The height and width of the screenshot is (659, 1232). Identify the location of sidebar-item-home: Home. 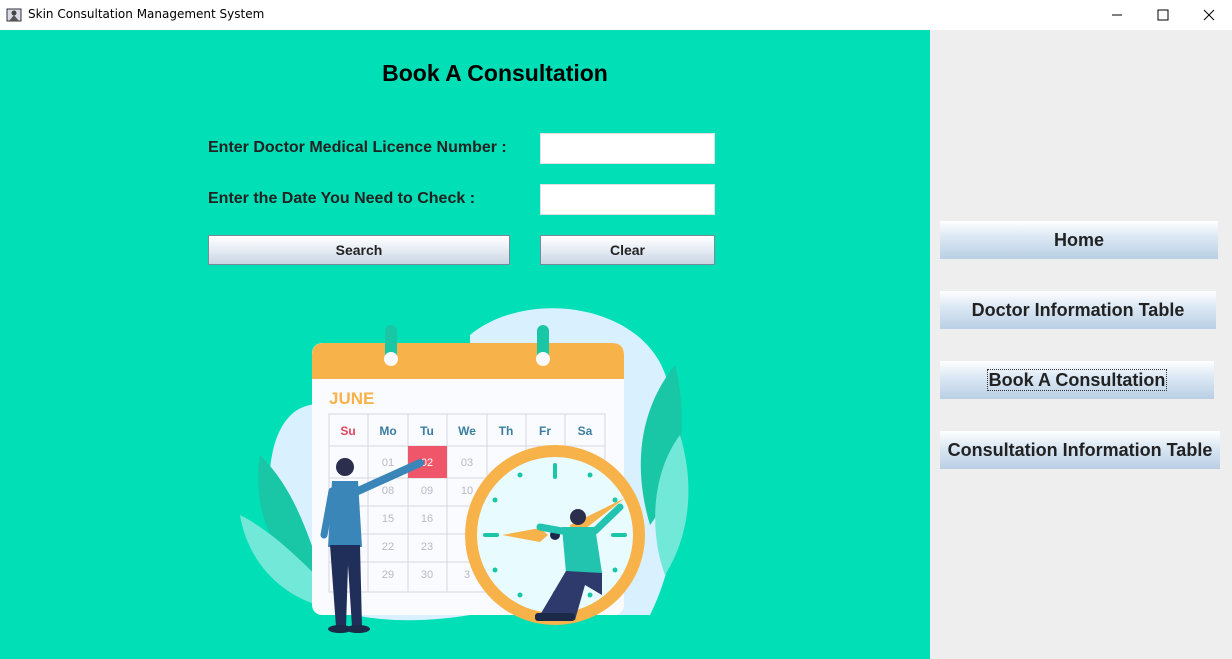
(1079, 240).